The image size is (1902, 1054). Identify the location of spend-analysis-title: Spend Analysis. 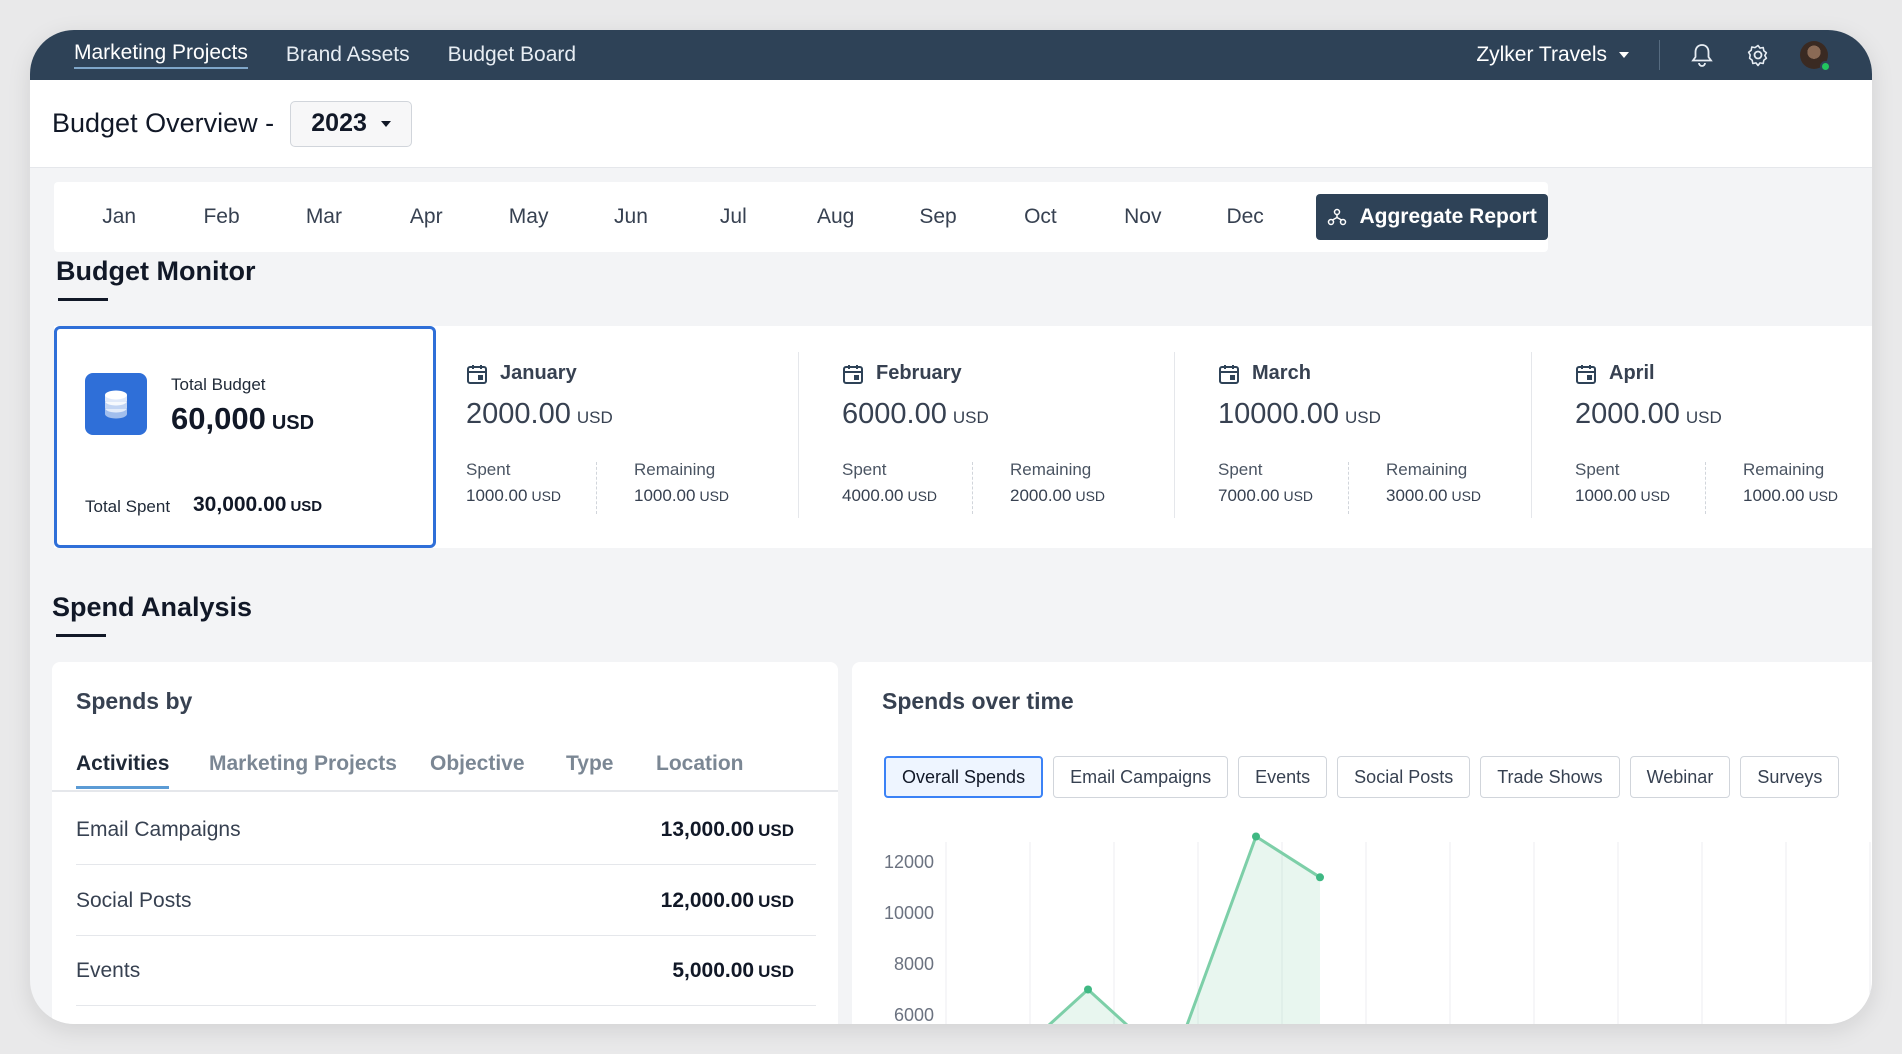
(152, 607).